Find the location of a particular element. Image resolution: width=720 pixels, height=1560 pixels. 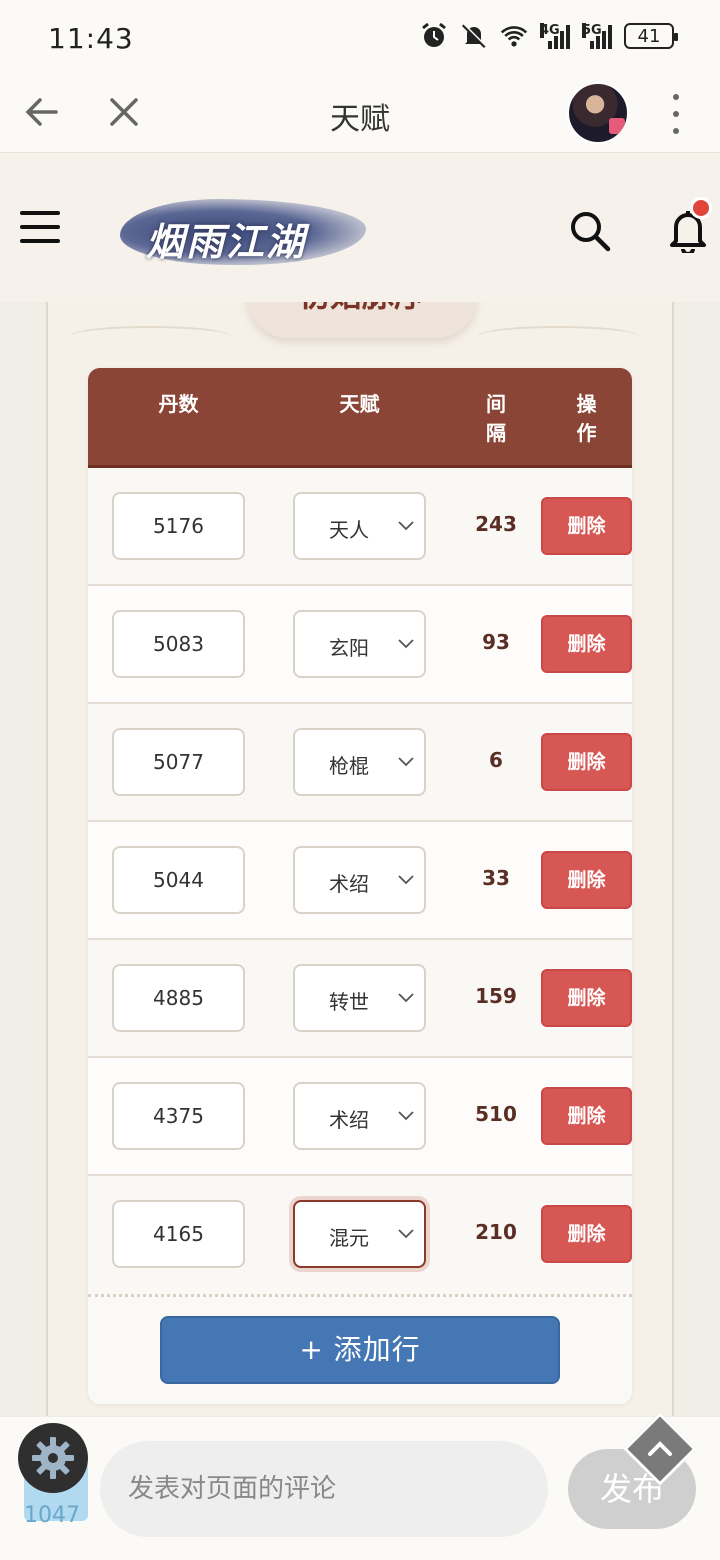

notification-bell-icon is located at coordinates (690, 226).